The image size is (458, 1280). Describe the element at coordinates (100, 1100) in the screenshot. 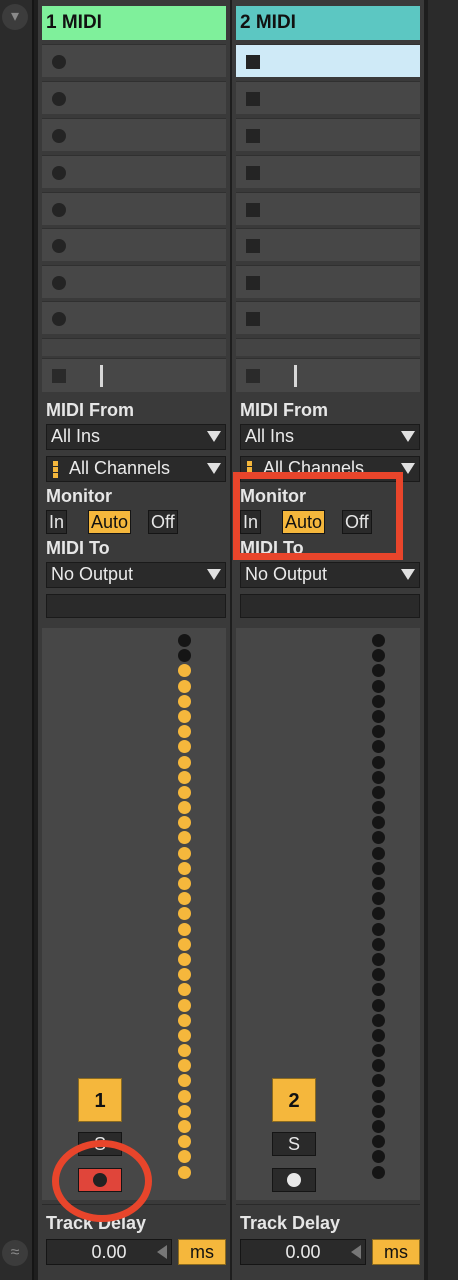

I see `track-activator-button: 1` at that location.